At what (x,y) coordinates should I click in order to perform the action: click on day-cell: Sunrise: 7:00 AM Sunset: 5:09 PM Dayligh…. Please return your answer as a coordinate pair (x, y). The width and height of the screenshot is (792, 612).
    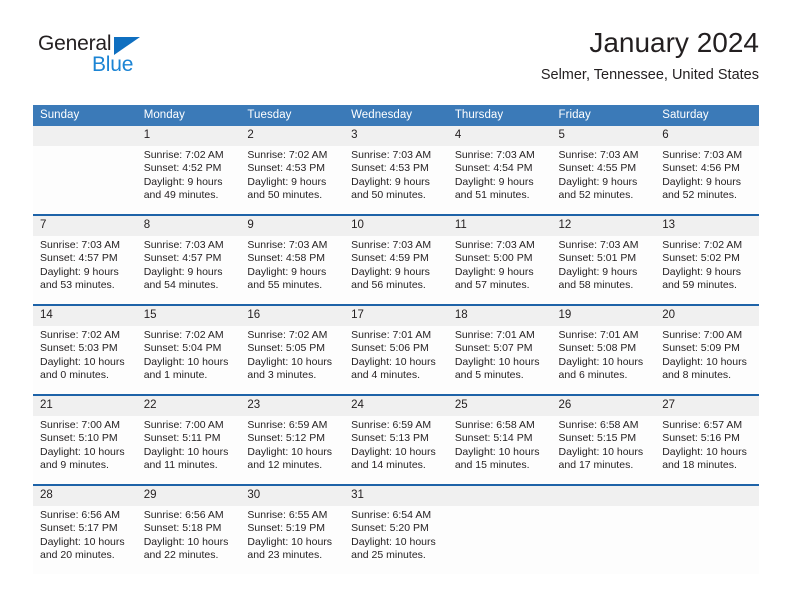
    Looking at the image, I should click on (707, 360).